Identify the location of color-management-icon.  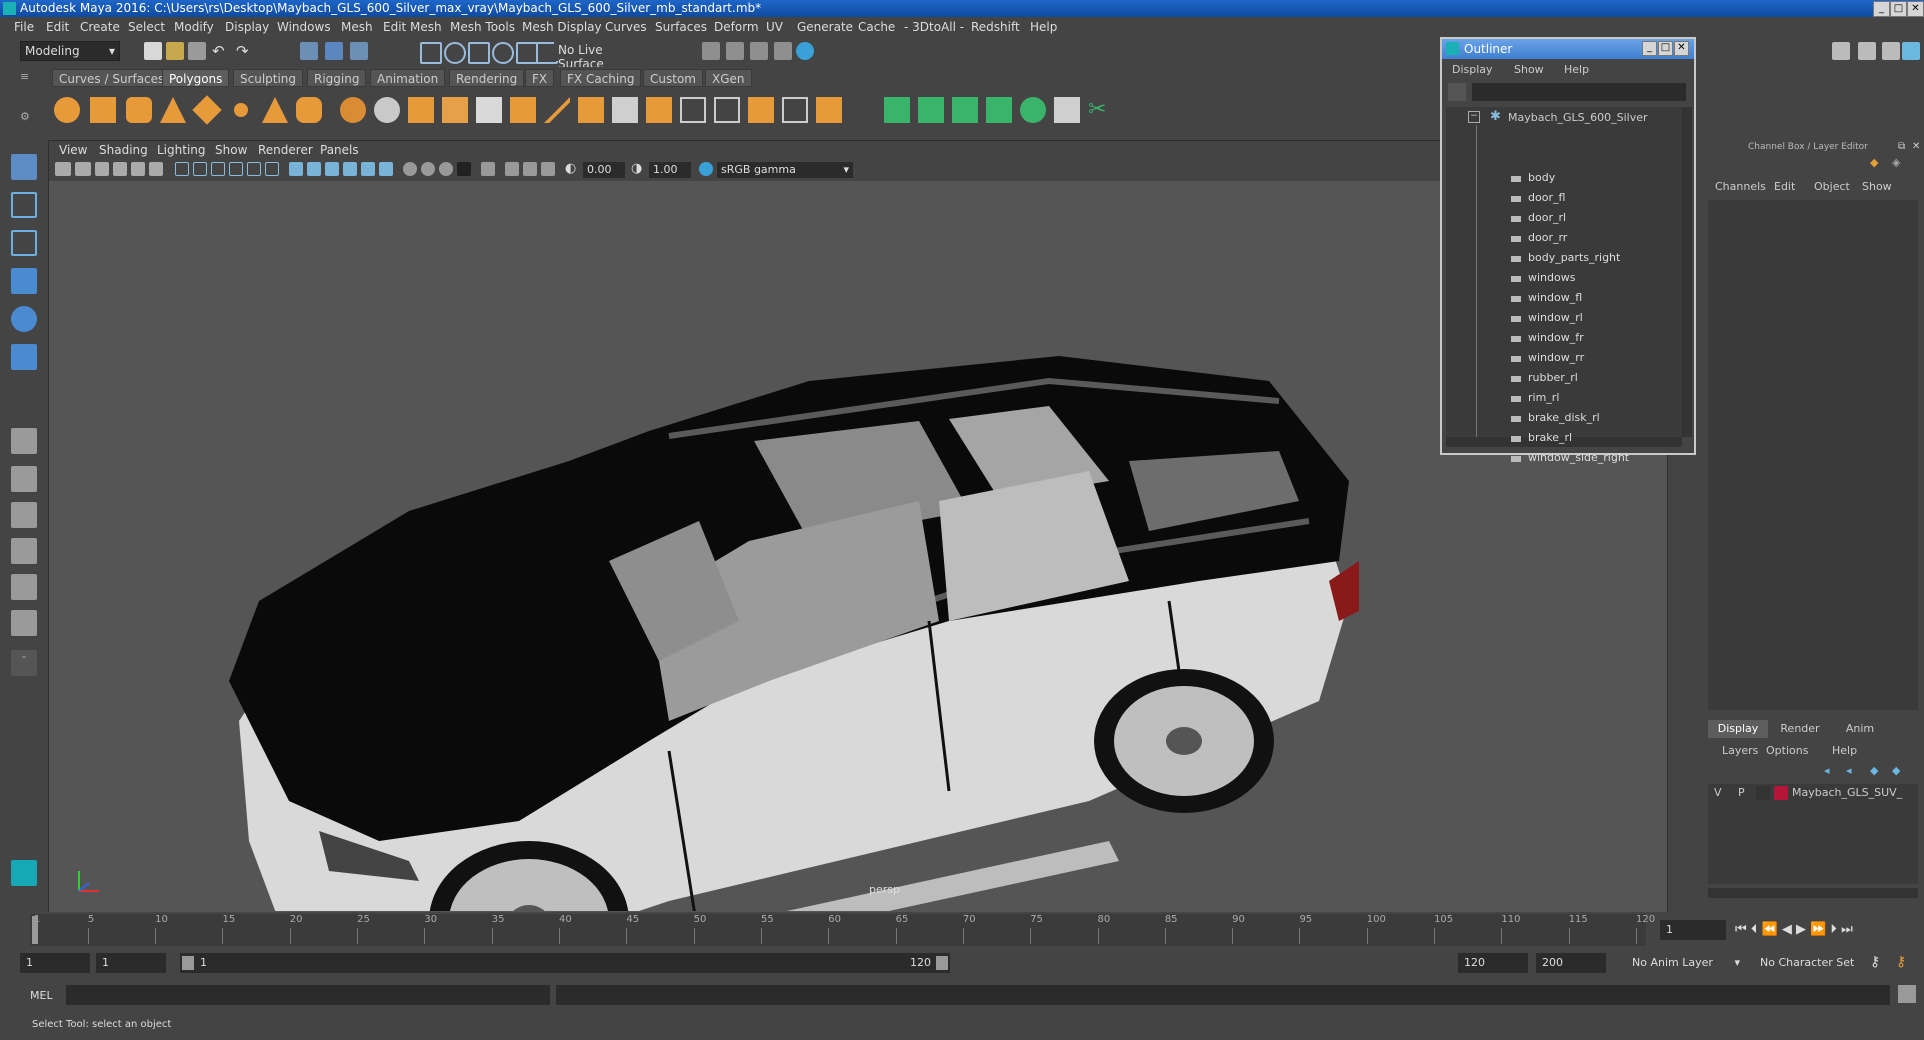
(706, 169).